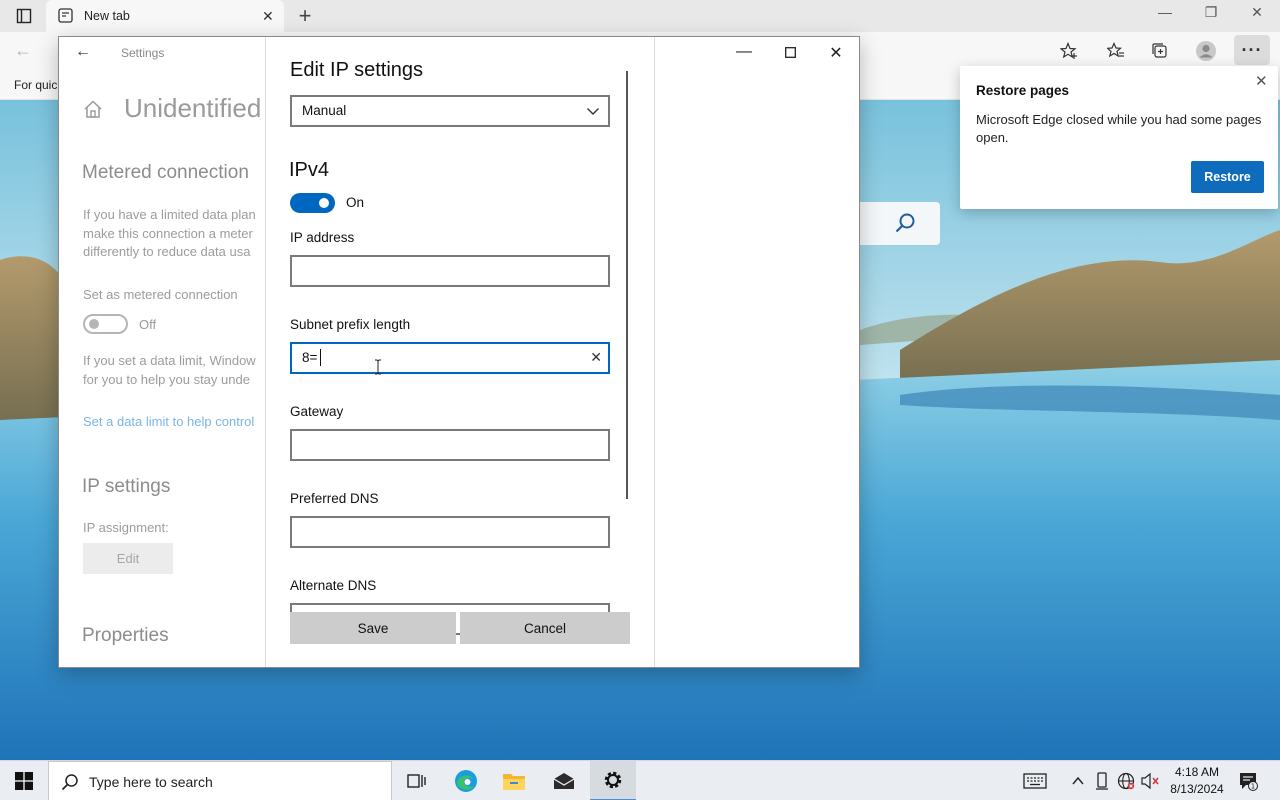 The width and height of the screenshot is (1280, 800). What do you see at coordinates (416, 780) in the screenshot?
I see `task-view-icon` at bounding box center [416, 780].